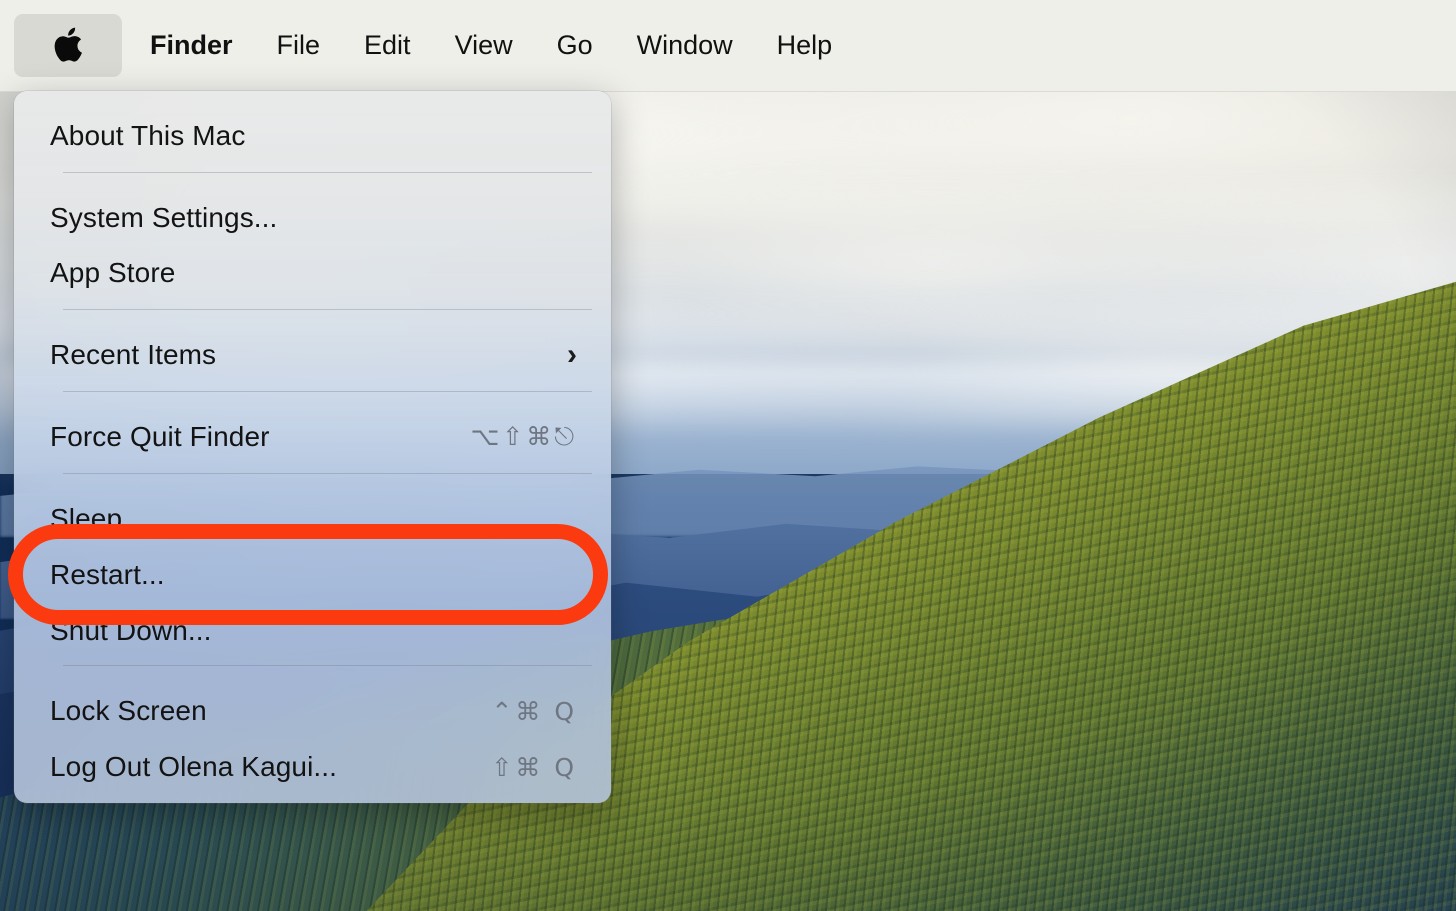 This screenshot has width=1456, height=911. What do you see at coordinates (312, 519) in the screenshot?
I see `menu-item-sleep: Sleep` at bounding box center [312, 519].